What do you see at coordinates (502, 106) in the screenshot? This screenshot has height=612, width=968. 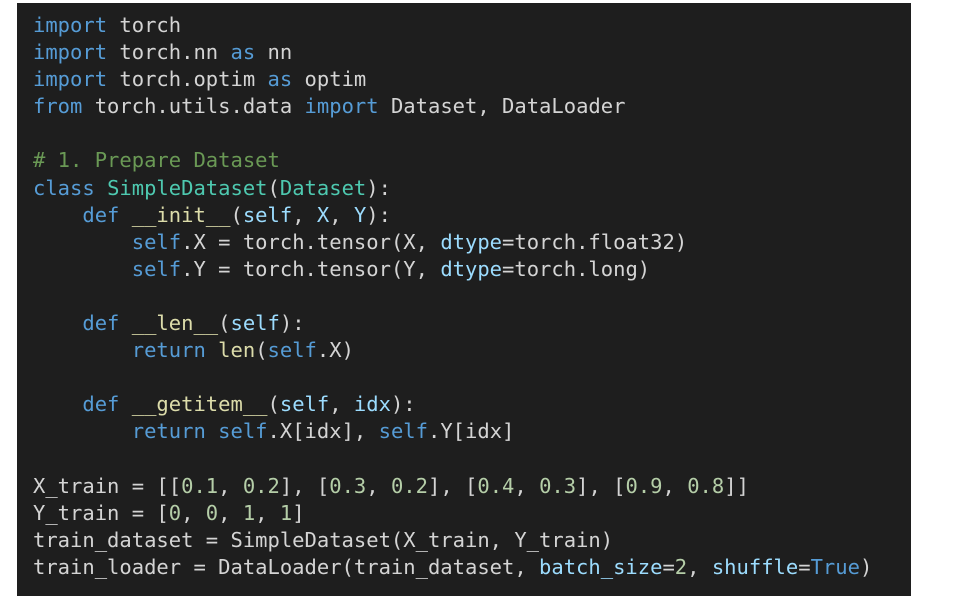 I see `code-token: Dataset, DataLoader` at bounding box center [502, 106].